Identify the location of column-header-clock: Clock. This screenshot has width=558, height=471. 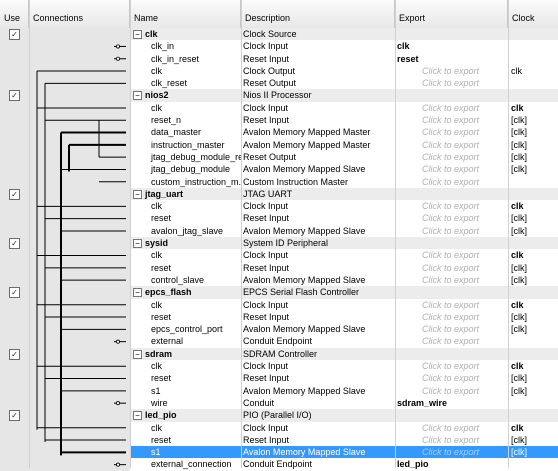
(533, 14).